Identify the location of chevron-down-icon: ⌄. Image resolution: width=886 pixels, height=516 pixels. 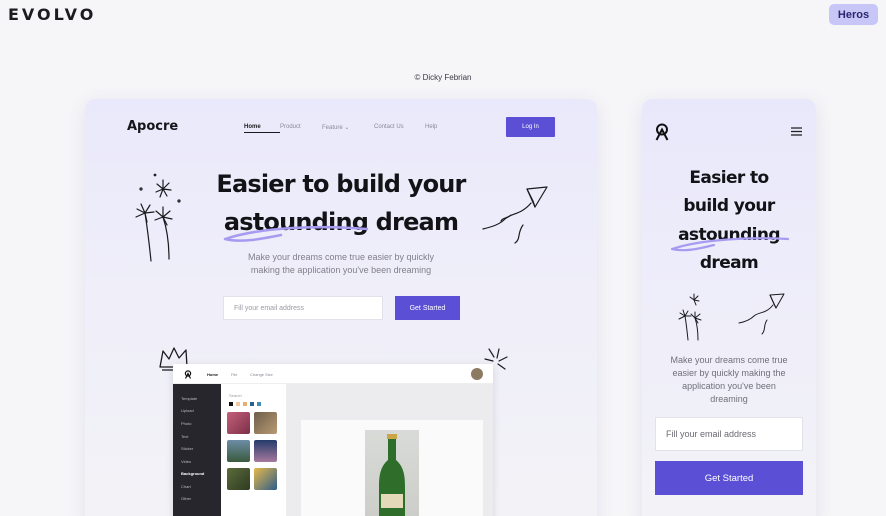
(347, 128).